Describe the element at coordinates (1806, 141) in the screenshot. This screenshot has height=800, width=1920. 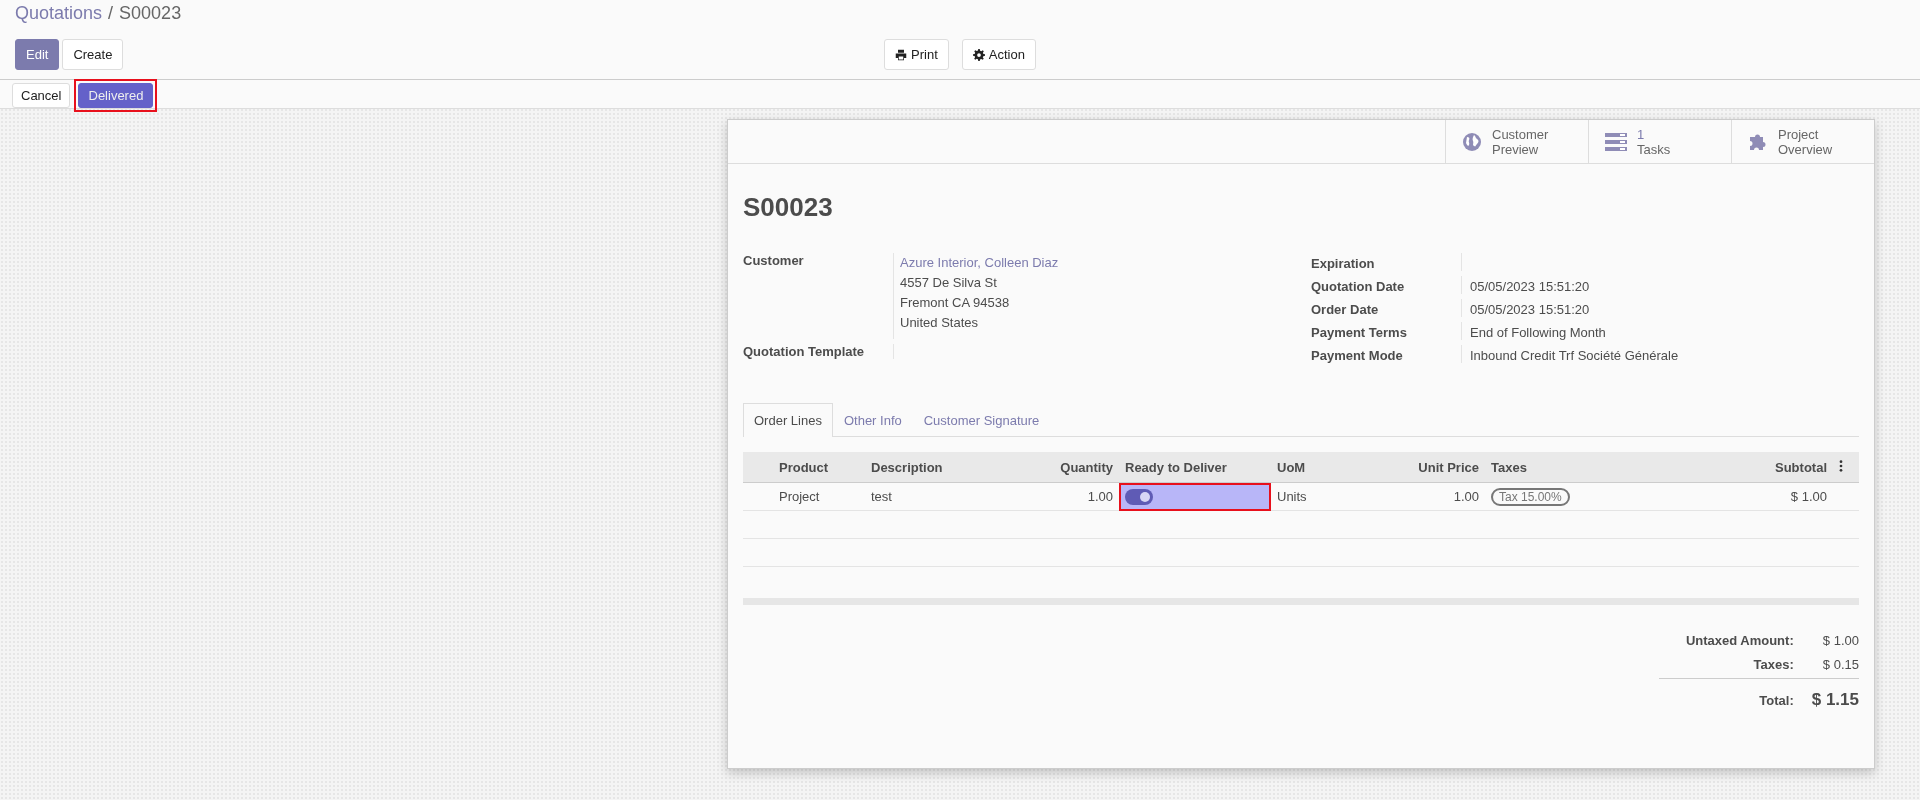
I see `smart-button-label: Project Overview` at that location.